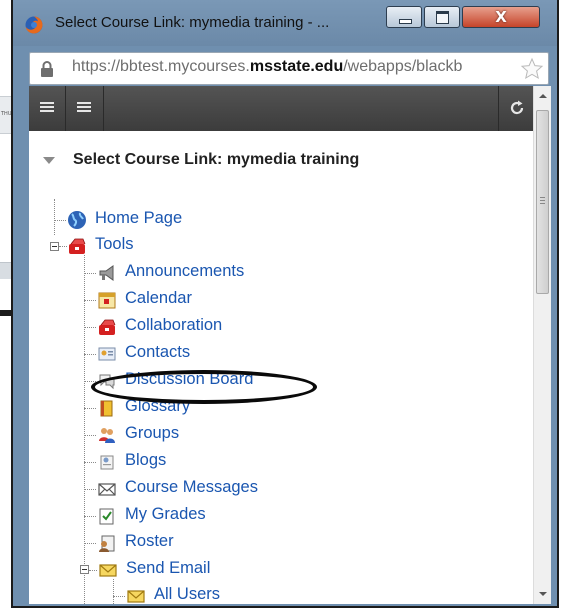 The height and width of the screenshot is (610, 561). I want to click on megaphone-icon, so click(106, 273).